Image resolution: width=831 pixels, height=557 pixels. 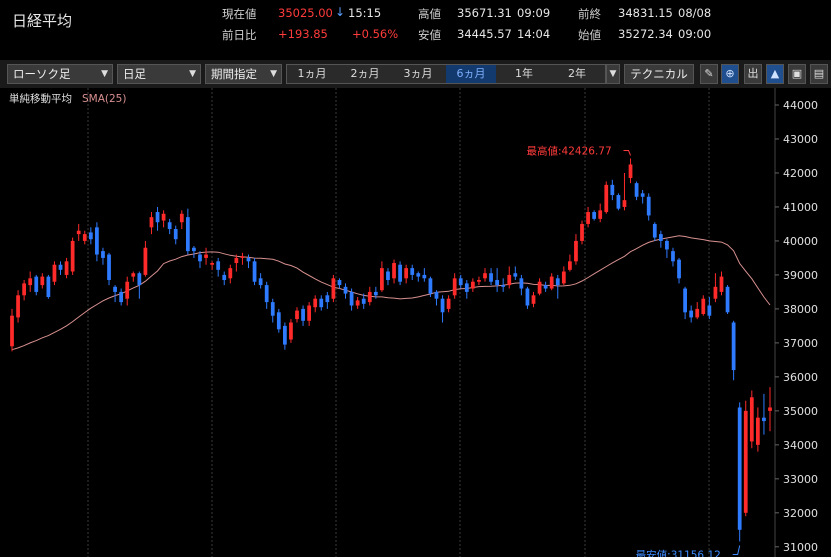 I want to click on period-tab-2y: 2年, so click(x=577, y=74).